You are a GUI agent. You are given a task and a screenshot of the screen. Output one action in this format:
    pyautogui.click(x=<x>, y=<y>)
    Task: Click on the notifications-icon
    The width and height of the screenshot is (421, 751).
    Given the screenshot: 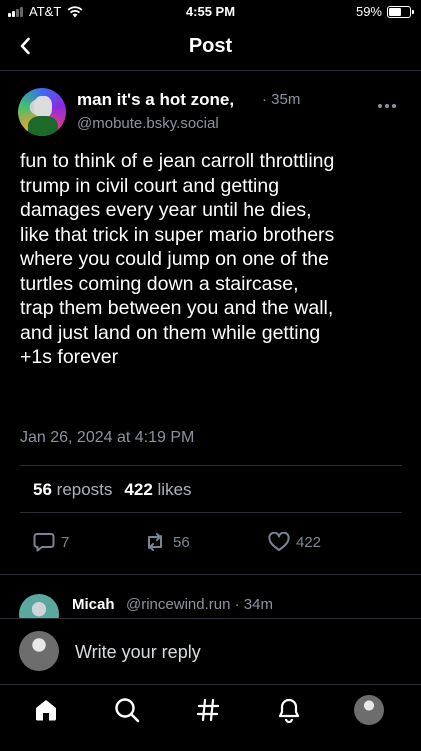 What is the action you would take?
    pyautogui.click(x=289, y=710)
    